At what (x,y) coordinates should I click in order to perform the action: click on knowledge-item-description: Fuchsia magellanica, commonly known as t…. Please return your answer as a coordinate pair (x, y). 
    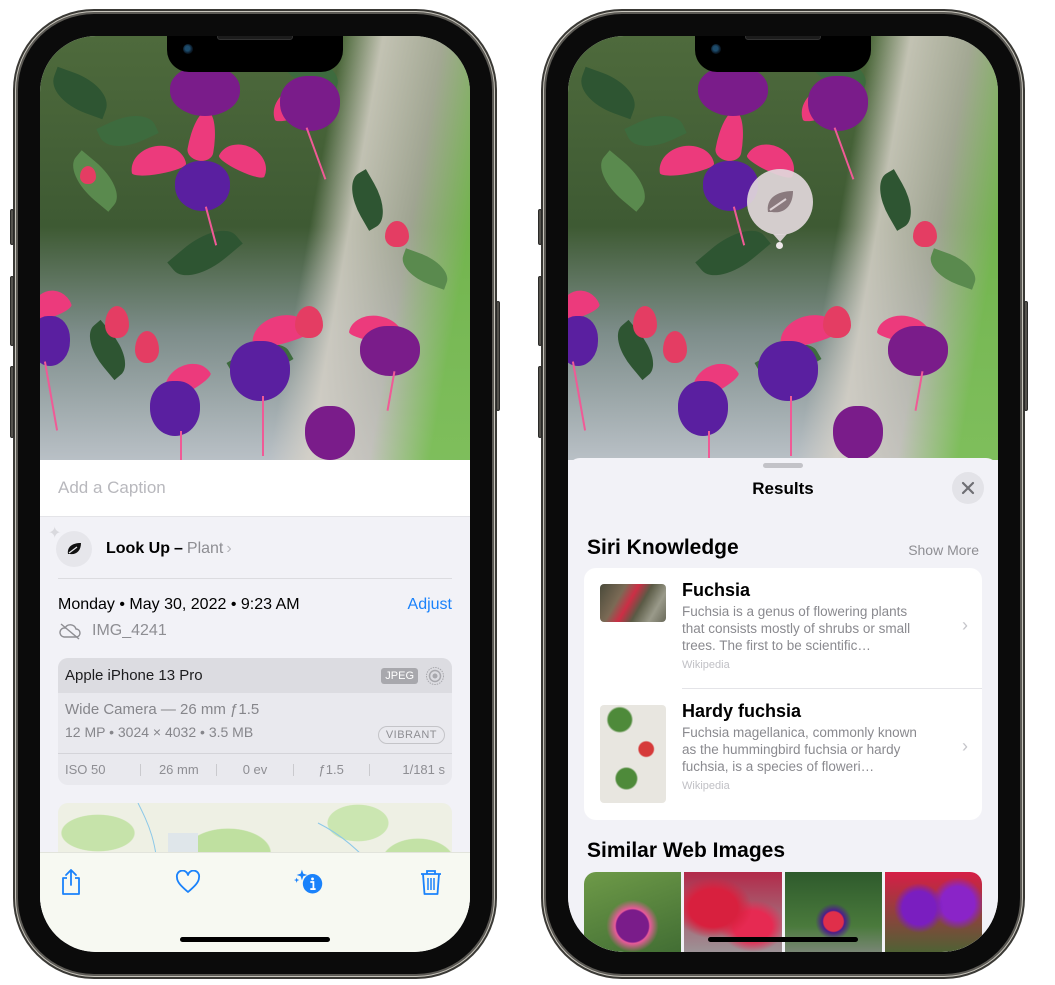
    Looking at the image, I should click on (799, 749).